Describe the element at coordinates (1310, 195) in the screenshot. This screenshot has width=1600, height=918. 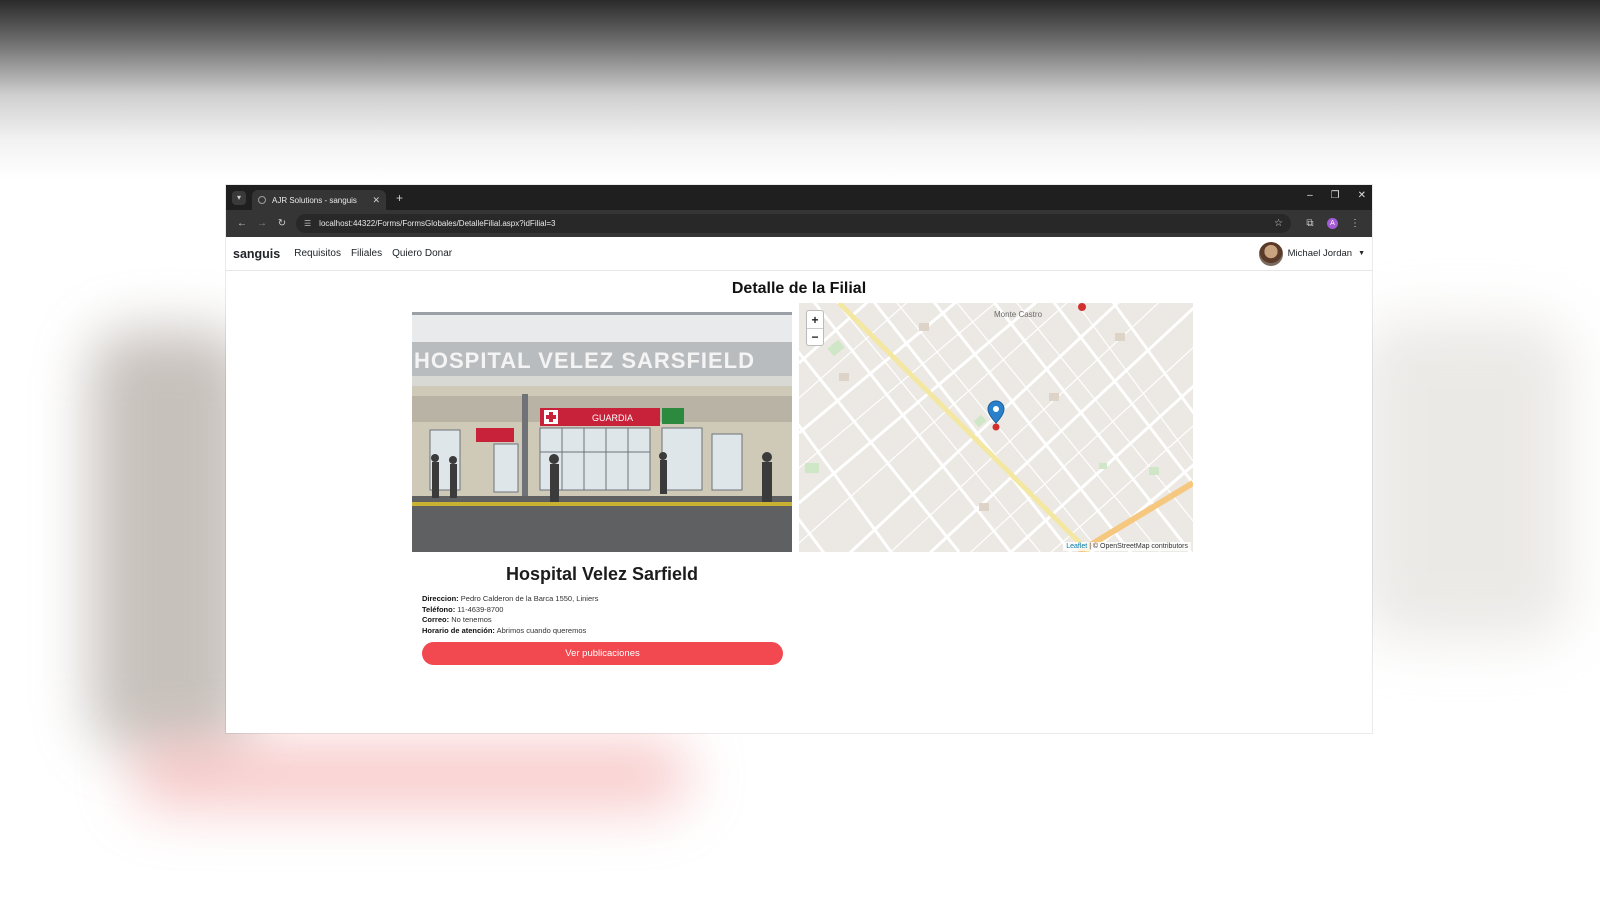
I see `minimize-icon: –` at that location.